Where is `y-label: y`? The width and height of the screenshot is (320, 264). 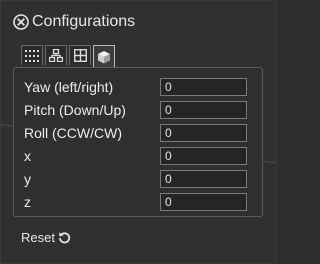
y-label: y is located at coordinates (27, 179).